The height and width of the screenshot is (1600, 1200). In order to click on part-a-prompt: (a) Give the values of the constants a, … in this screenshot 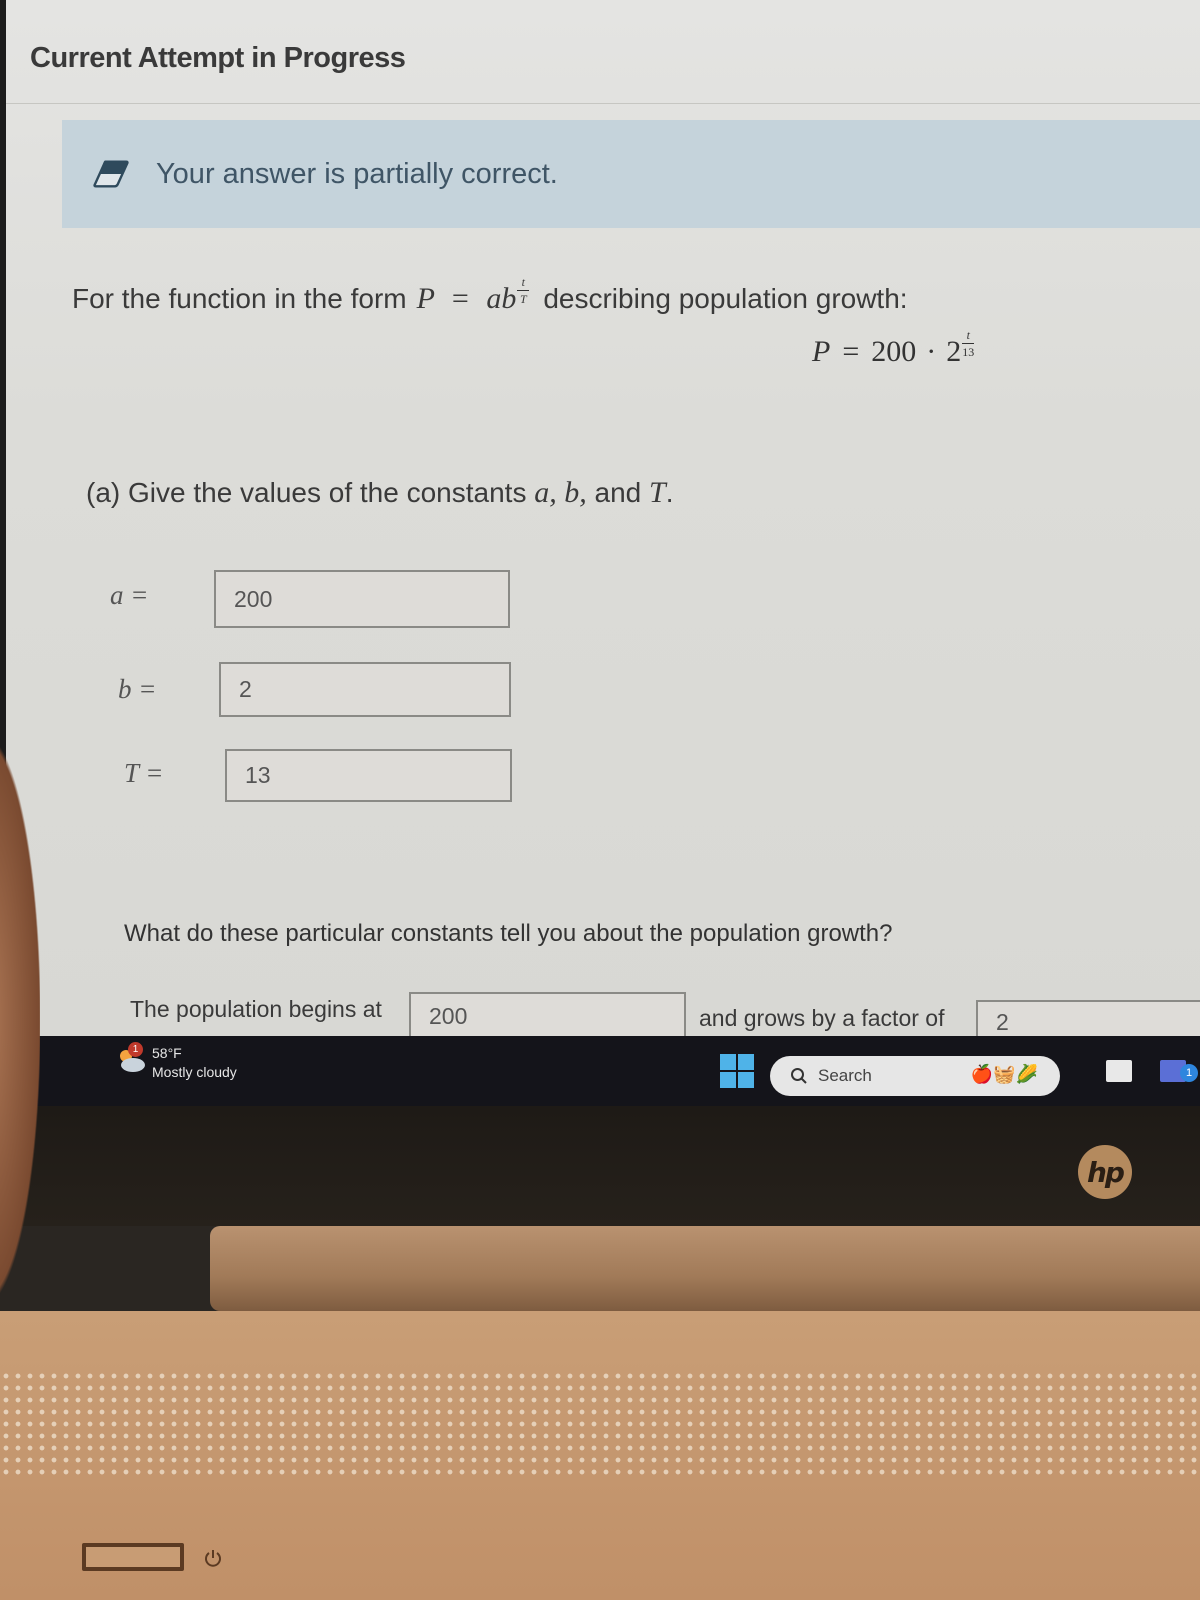, I will do `click(380, 492)`.